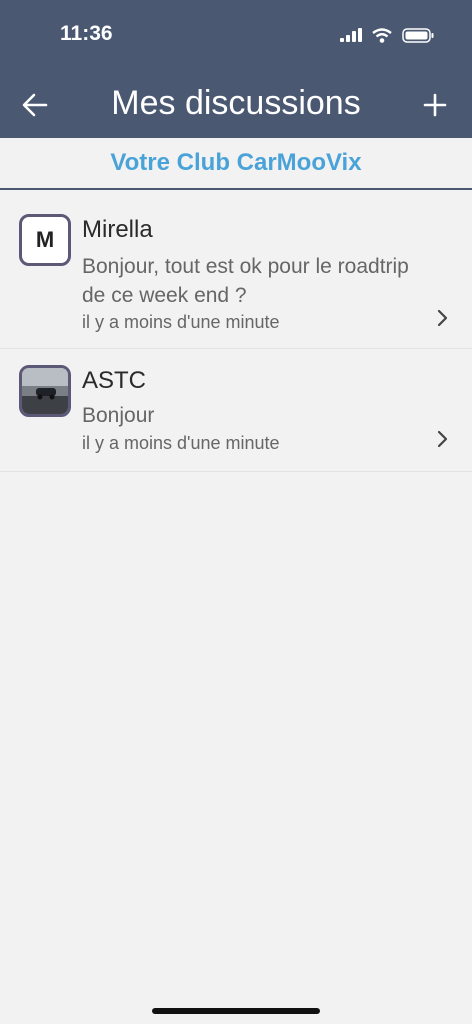 This screenshot has height=1024, width=472. Describe the element at coordinates (114, 380) in the screenshot. I see `contact-name: ASTC` at that location.